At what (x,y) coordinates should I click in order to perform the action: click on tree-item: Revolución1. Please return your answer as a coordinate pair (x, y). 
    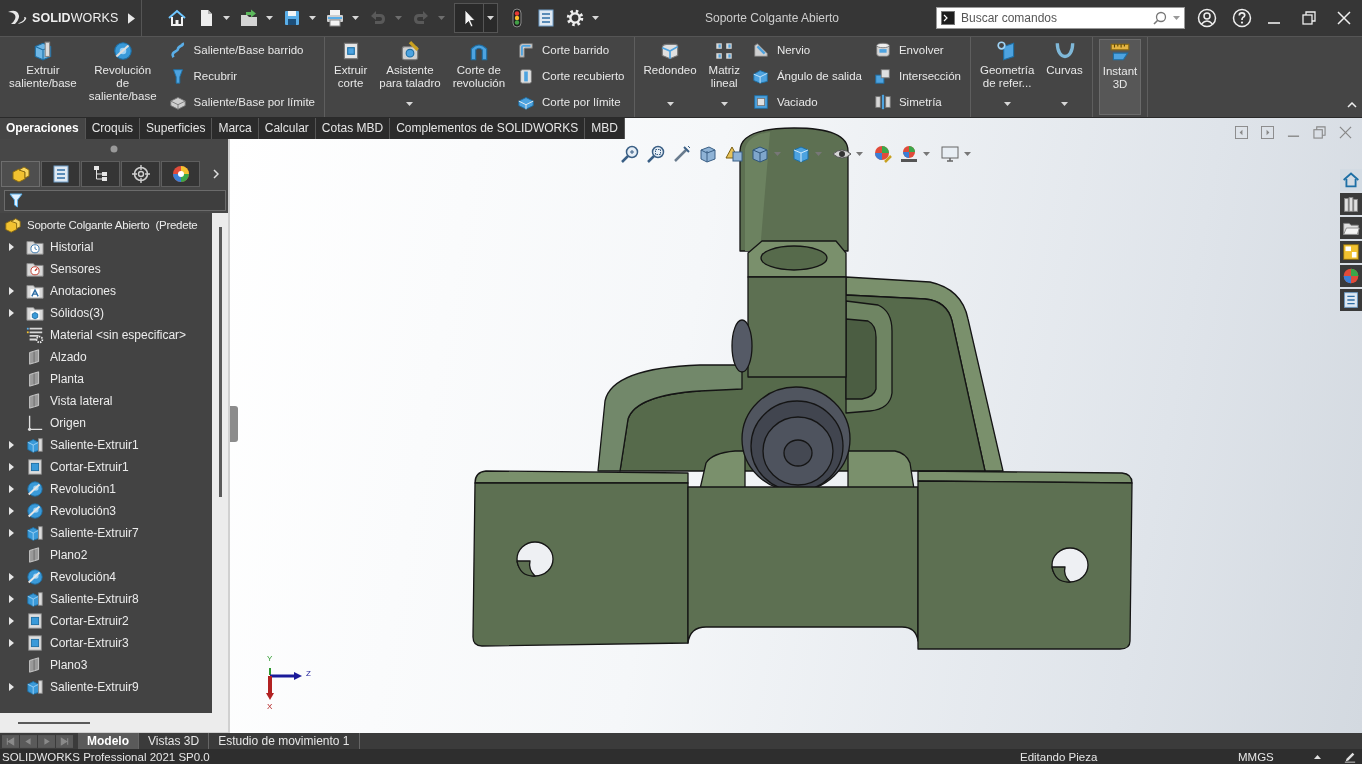
    Looking at the image, I should click on (106, 489).